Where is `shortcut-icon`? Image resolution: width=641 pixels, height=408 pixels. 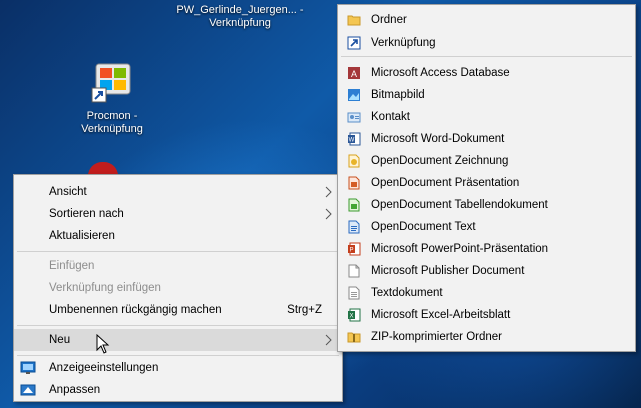 shortcut-icon is located at coordinates (354, 43).